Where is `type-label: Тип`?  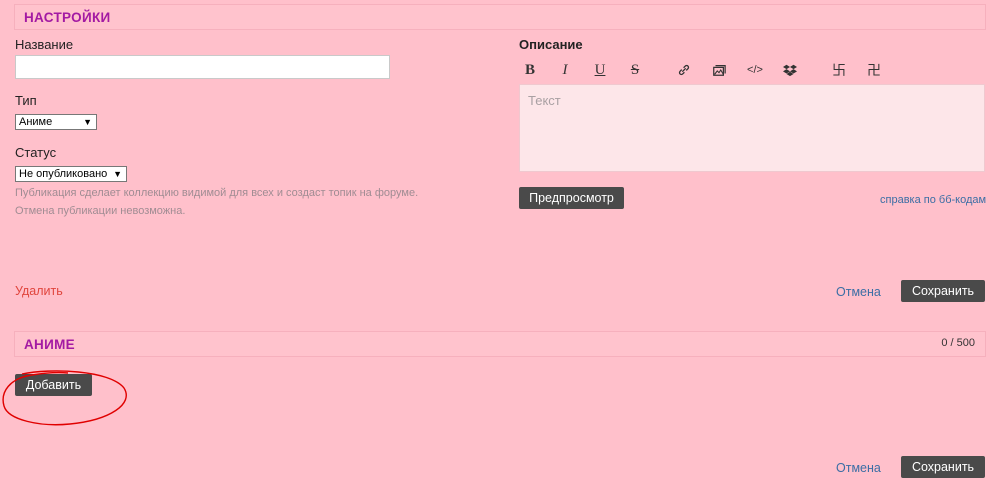 type-label: Тип is located at coordinates (26, 100).